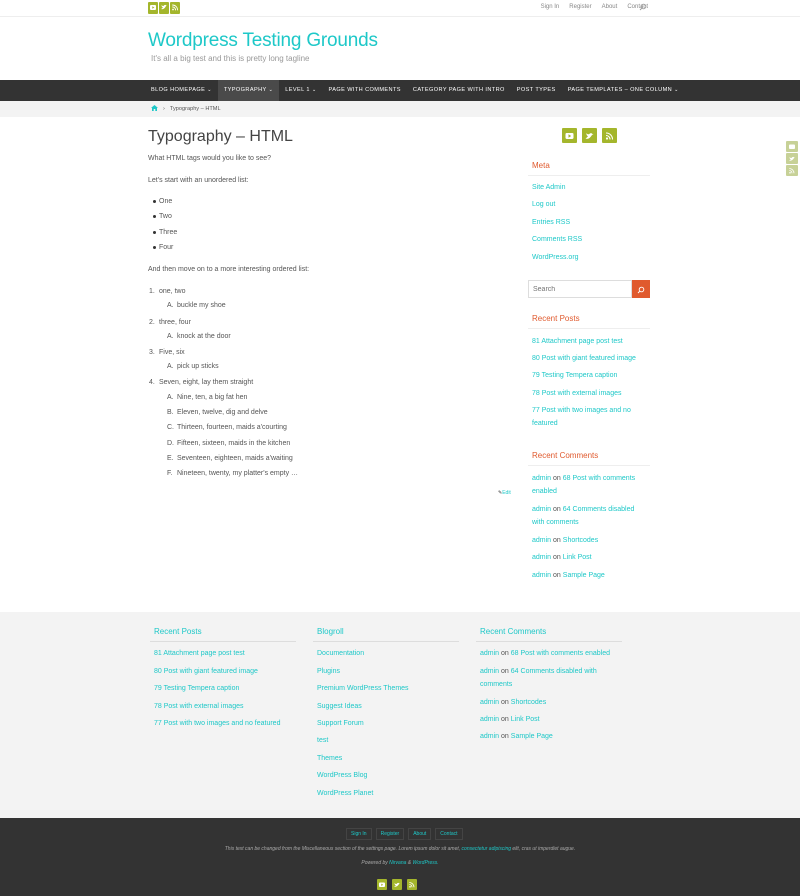  I want to click on post-intro: What HTML tags would you like to see?, so click(210, 158).